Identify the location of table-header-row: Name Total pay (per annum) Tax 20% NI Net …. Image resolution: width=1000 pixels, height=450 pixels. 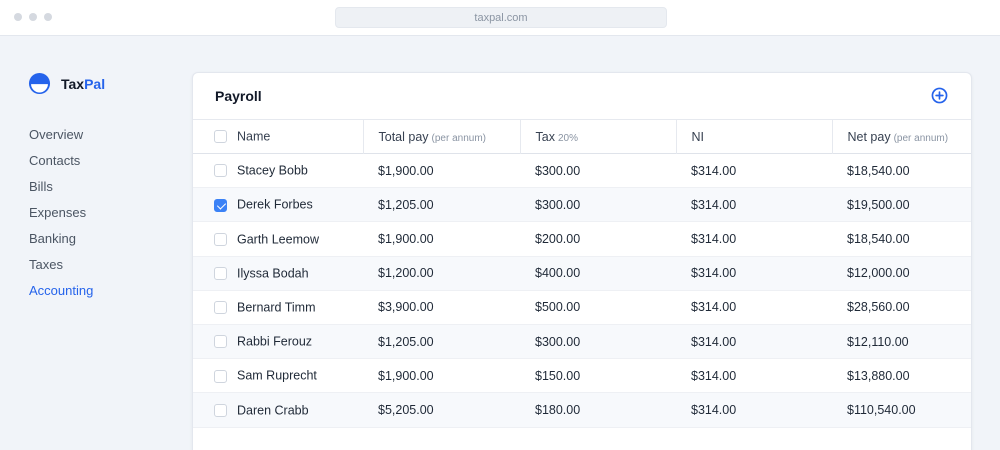
(582, 136).